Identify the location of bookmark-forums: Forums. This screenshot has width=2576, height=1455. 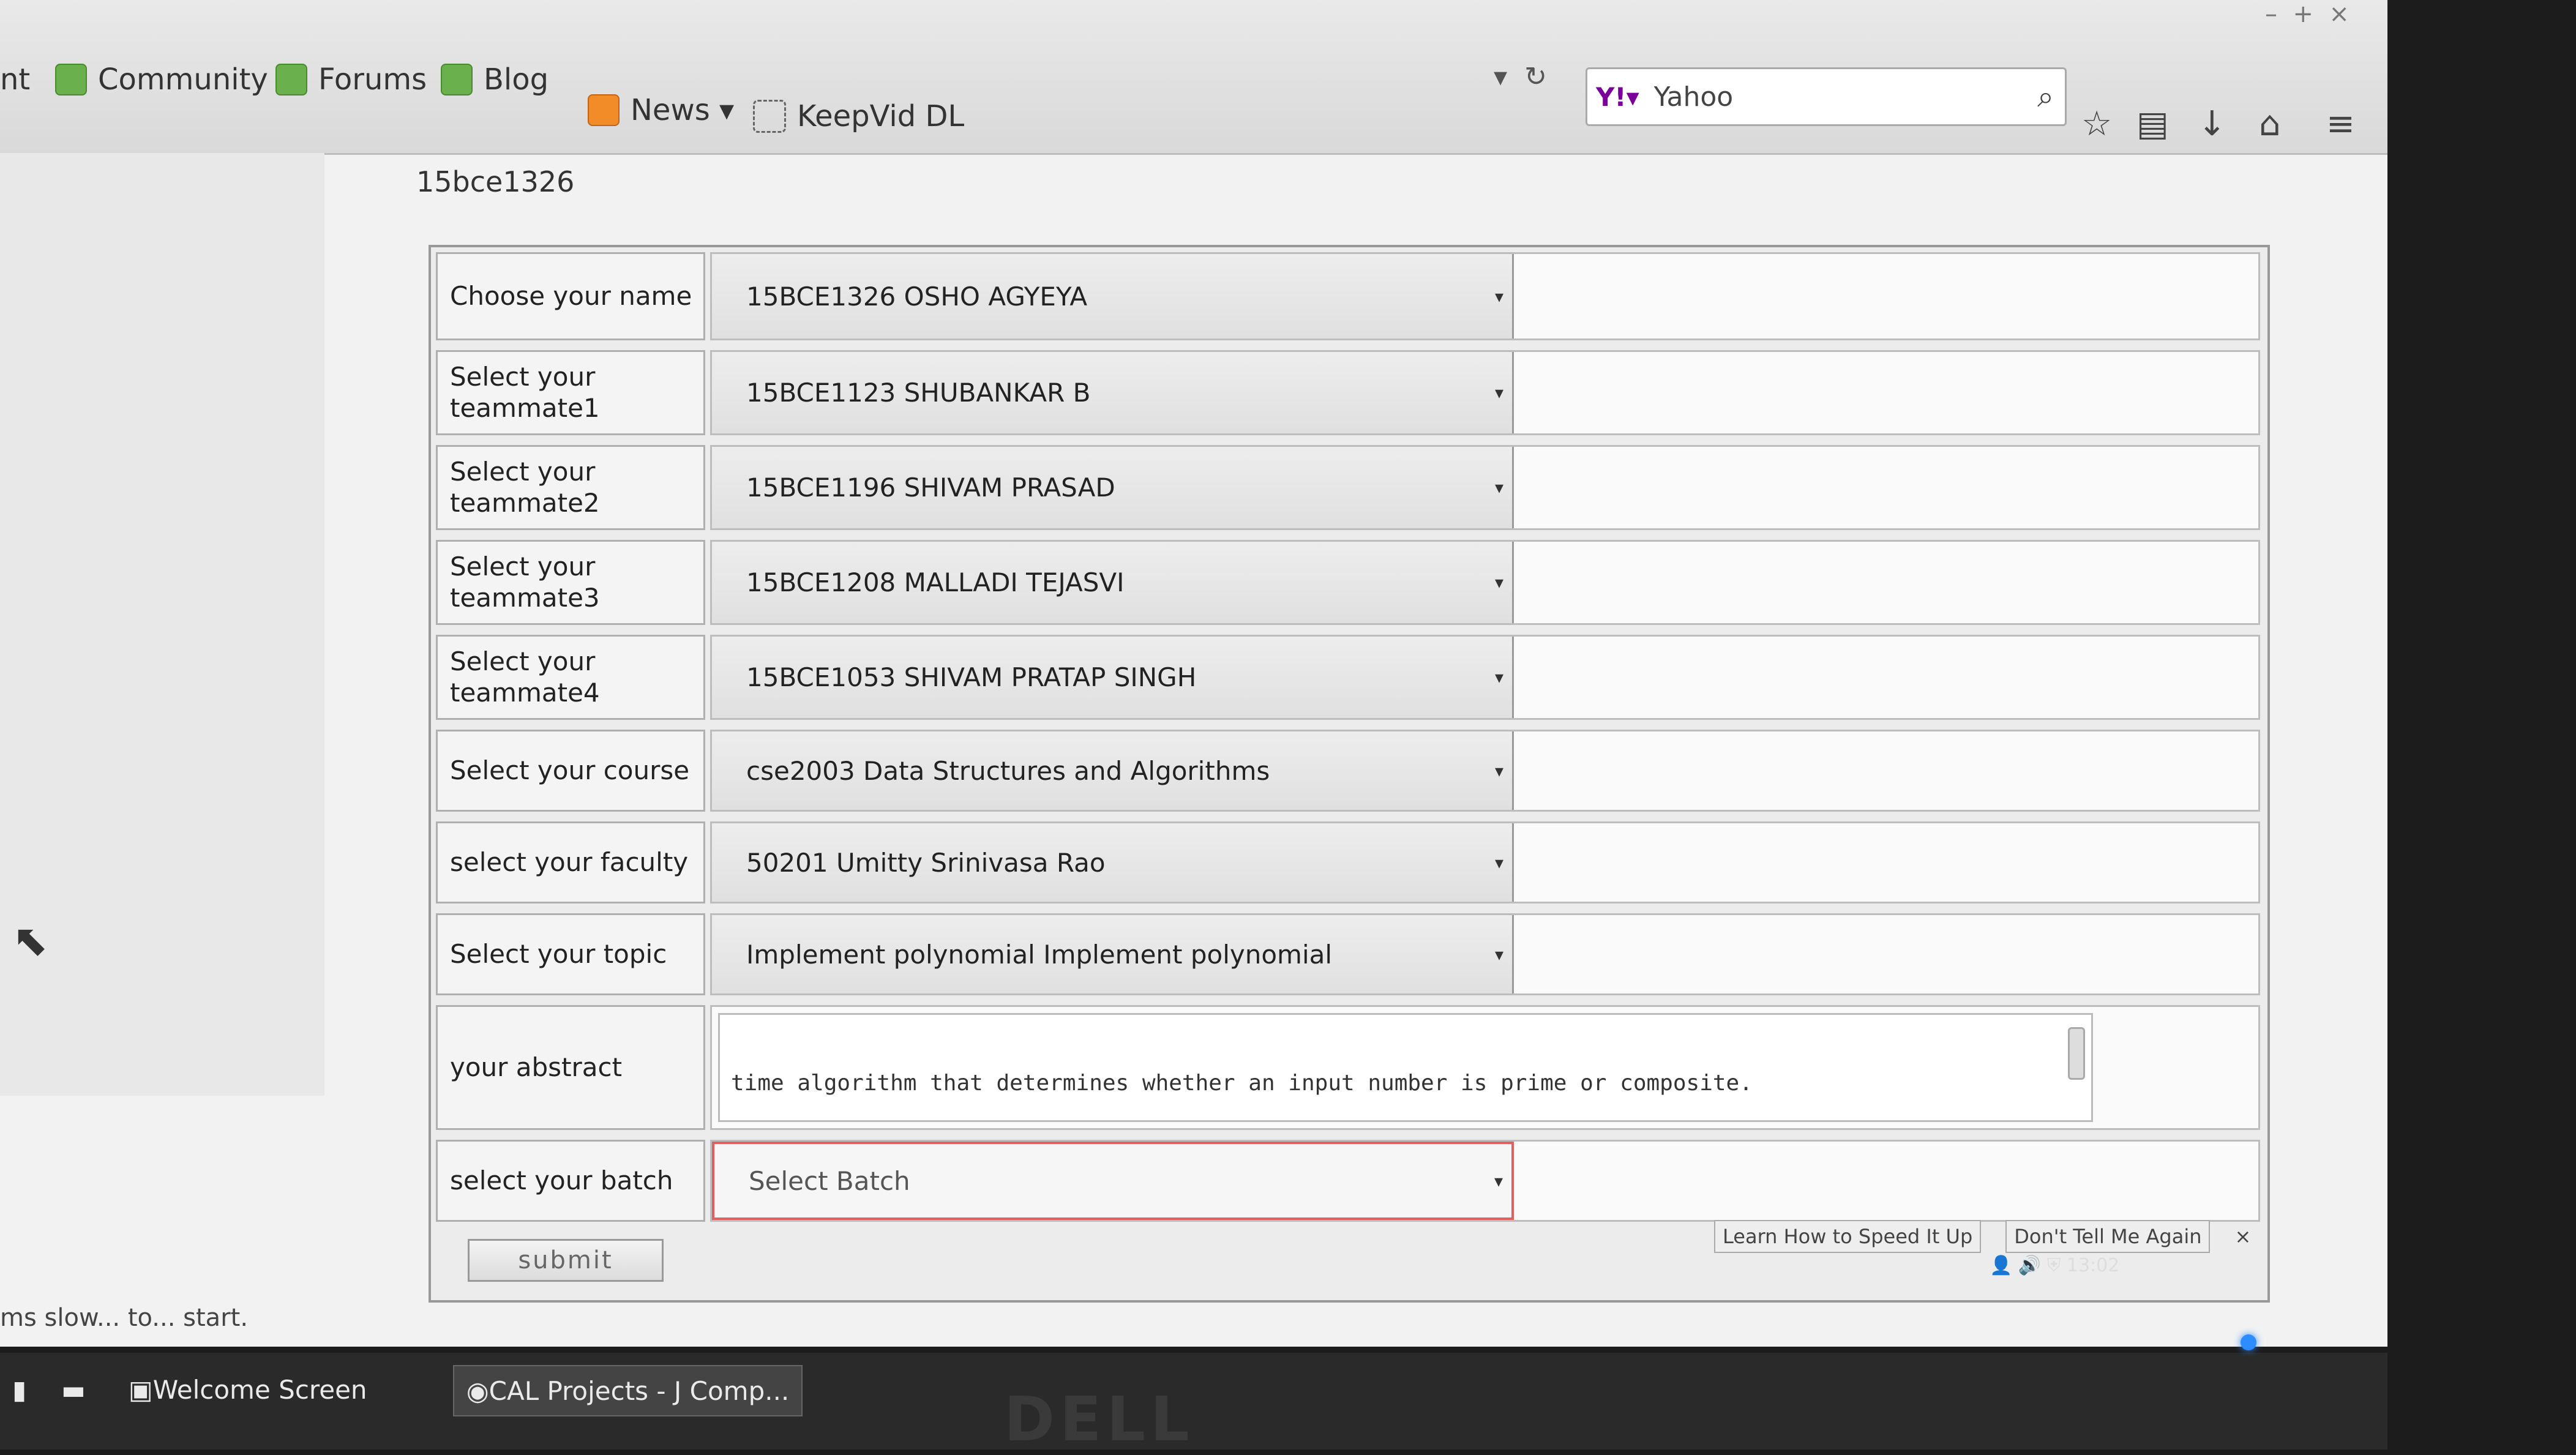
(351, 79).